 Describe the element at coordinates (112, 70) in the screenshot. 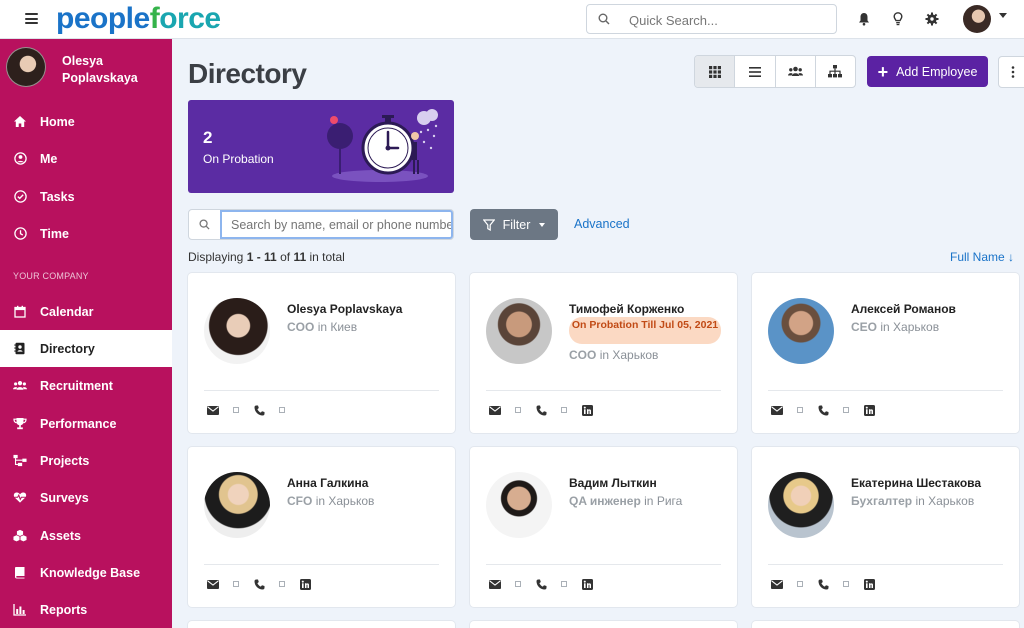

I see `sidebar-user-name: Olesya Poplavskaya` at that location.